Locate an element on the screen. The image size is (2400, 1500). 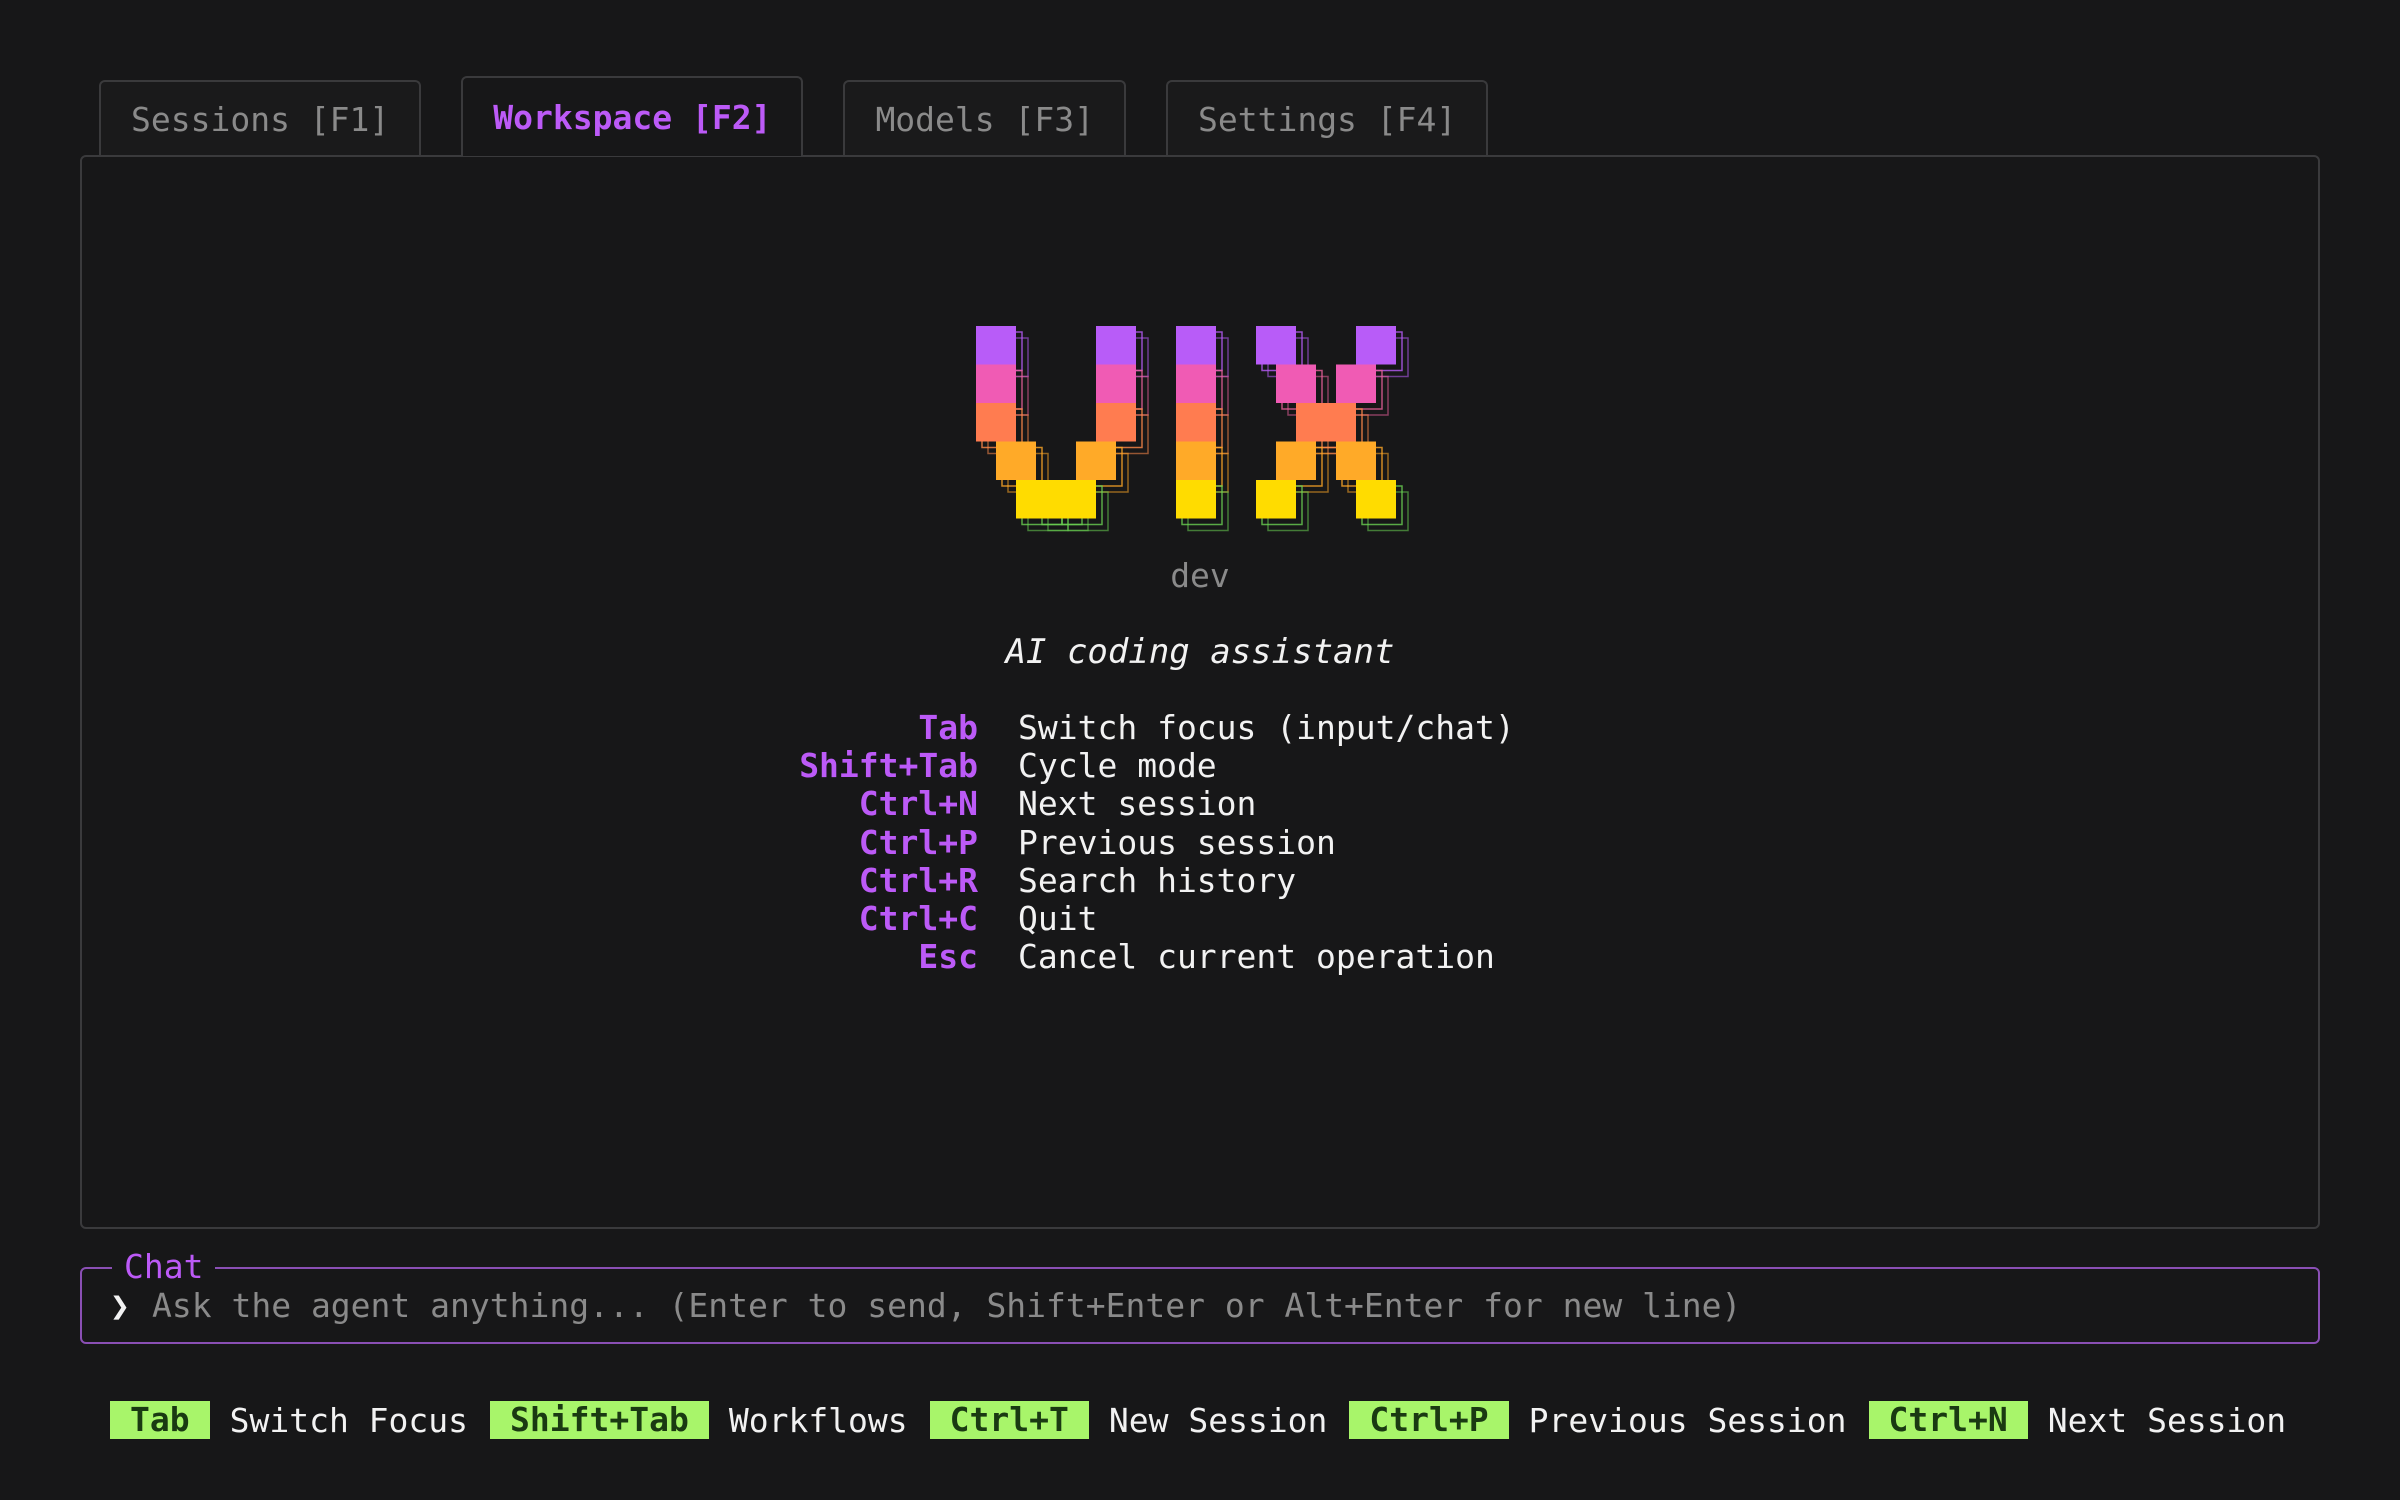
chat-input is located at coordinates (1222, 1305).